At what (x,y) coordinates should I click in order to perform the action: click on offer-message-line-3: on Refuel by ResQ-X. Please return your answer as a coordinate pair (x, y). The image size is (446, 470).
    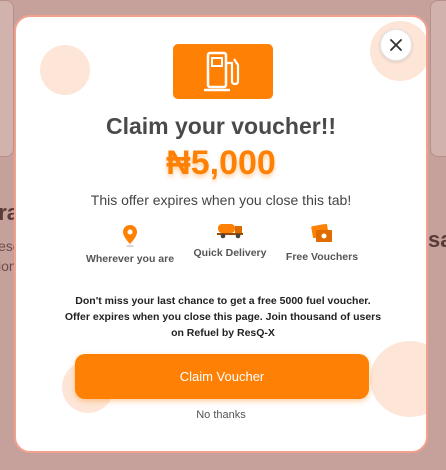
    Looking at the image, I should click on (223, 333).